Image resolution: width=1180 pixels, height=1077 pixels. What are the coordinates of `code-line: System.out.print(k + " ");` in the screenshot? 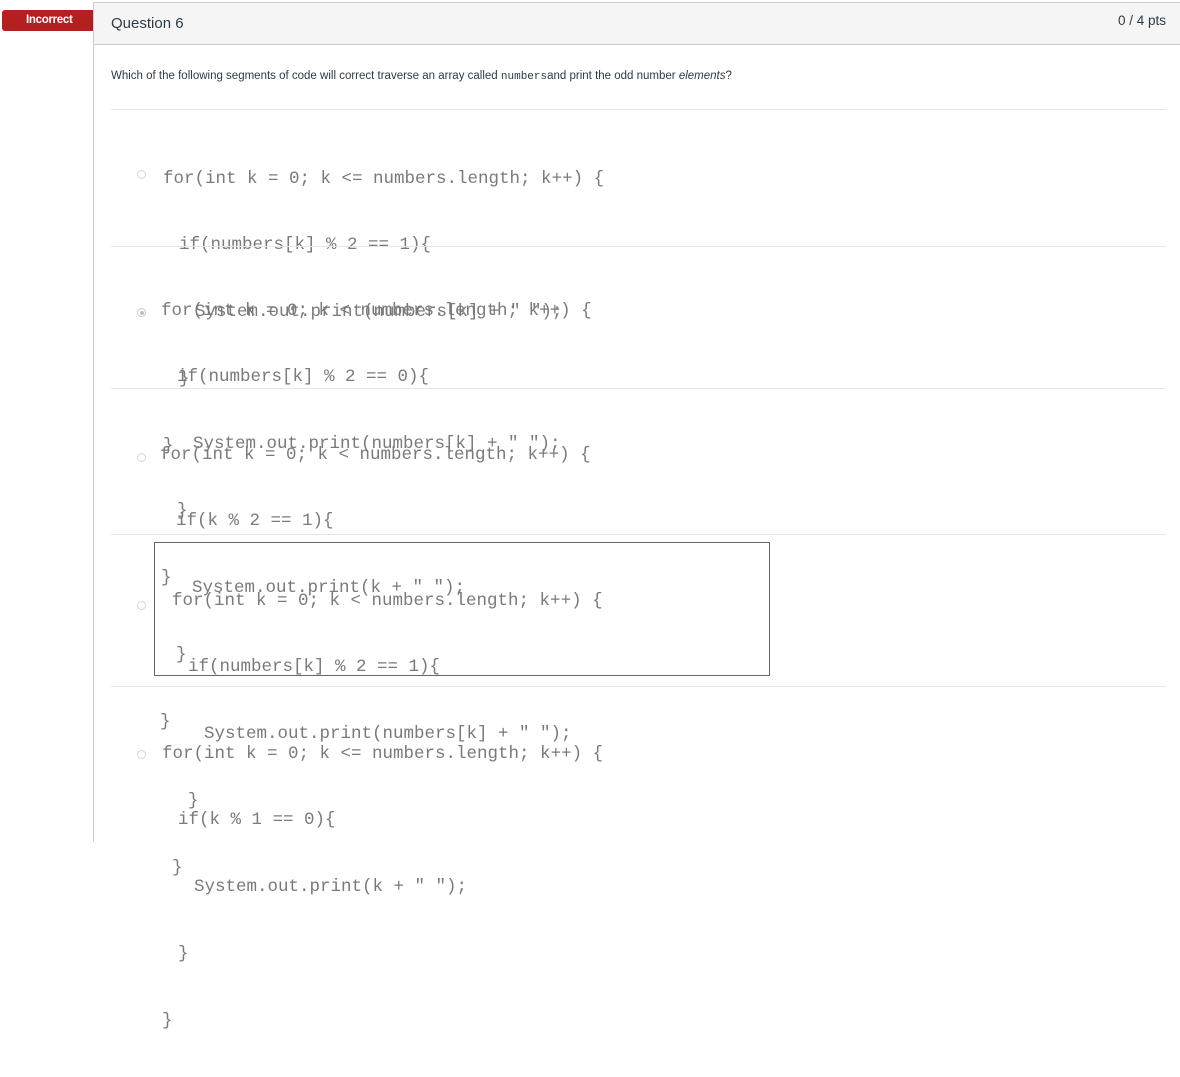 It's located at (331, 887).